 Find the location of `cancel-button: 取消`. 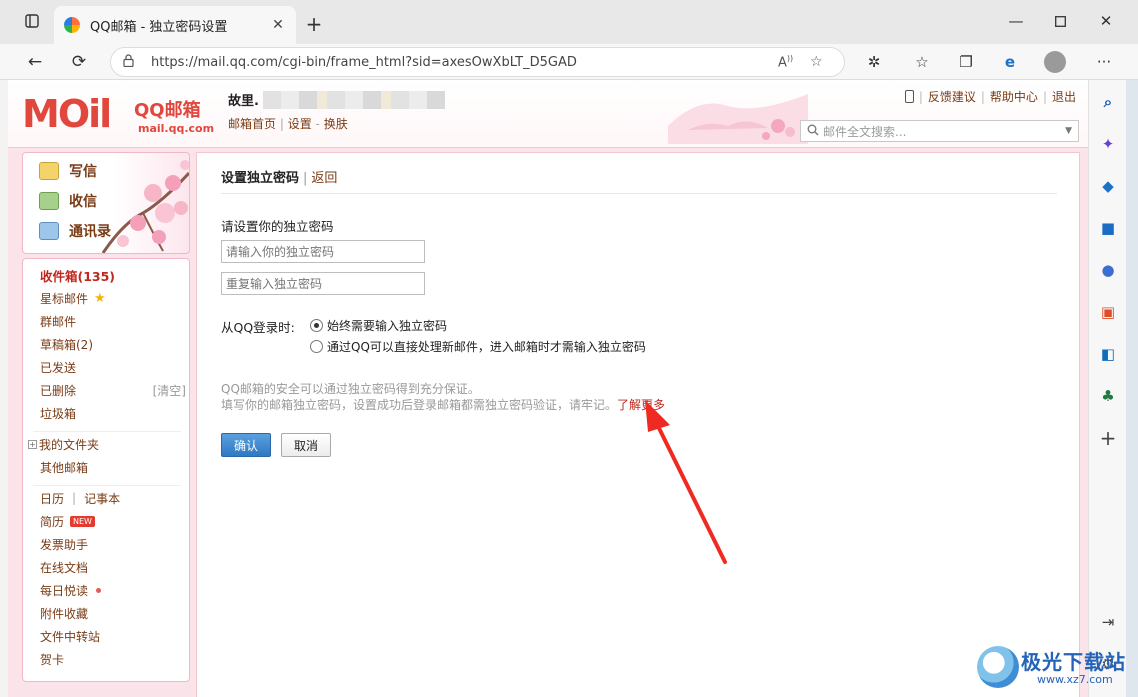

cancel-button: 取消 is located at coordinates (306, 445).